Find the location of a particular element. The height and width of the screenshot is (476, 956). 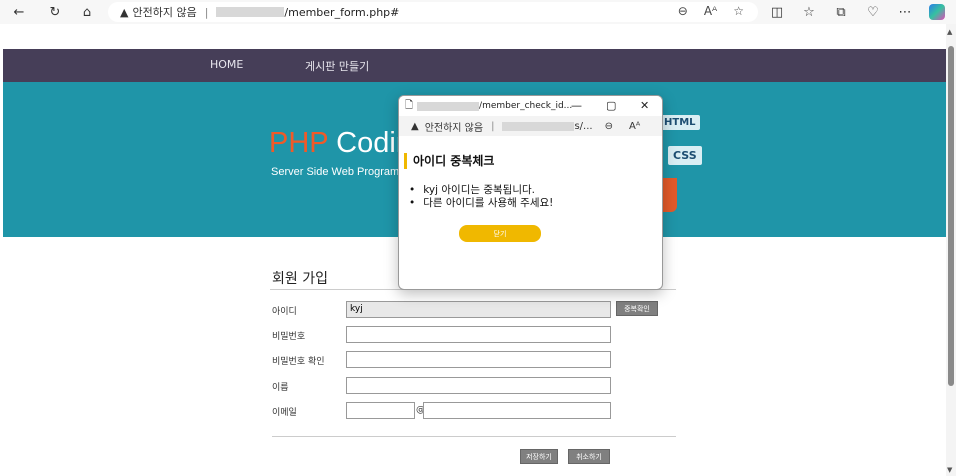

email-local-input is located at coordinates (380, 410).